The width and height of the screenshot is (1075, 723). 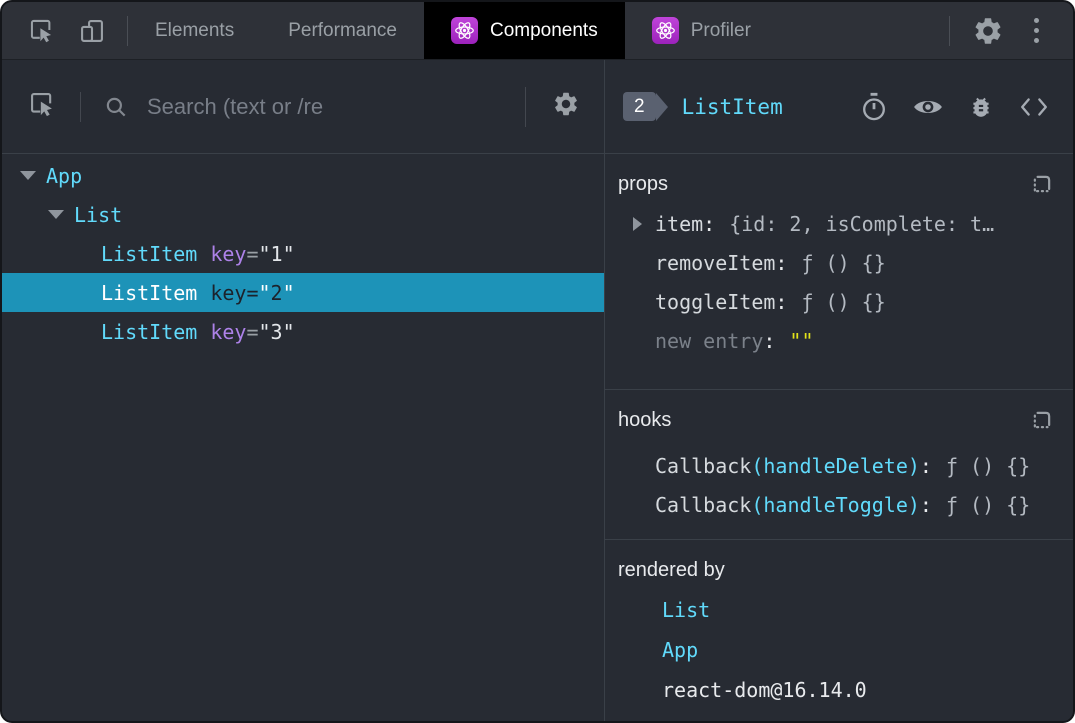 What do you see at coordinates (276, 292) in the screenshot?
I see `key-value: 2` at bounding box center [276, 292].